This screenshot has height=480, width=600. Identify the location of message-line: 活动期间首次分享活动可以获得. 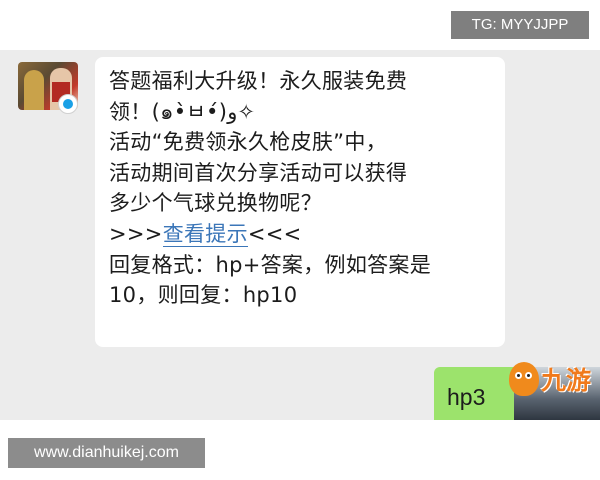
(258, 172).